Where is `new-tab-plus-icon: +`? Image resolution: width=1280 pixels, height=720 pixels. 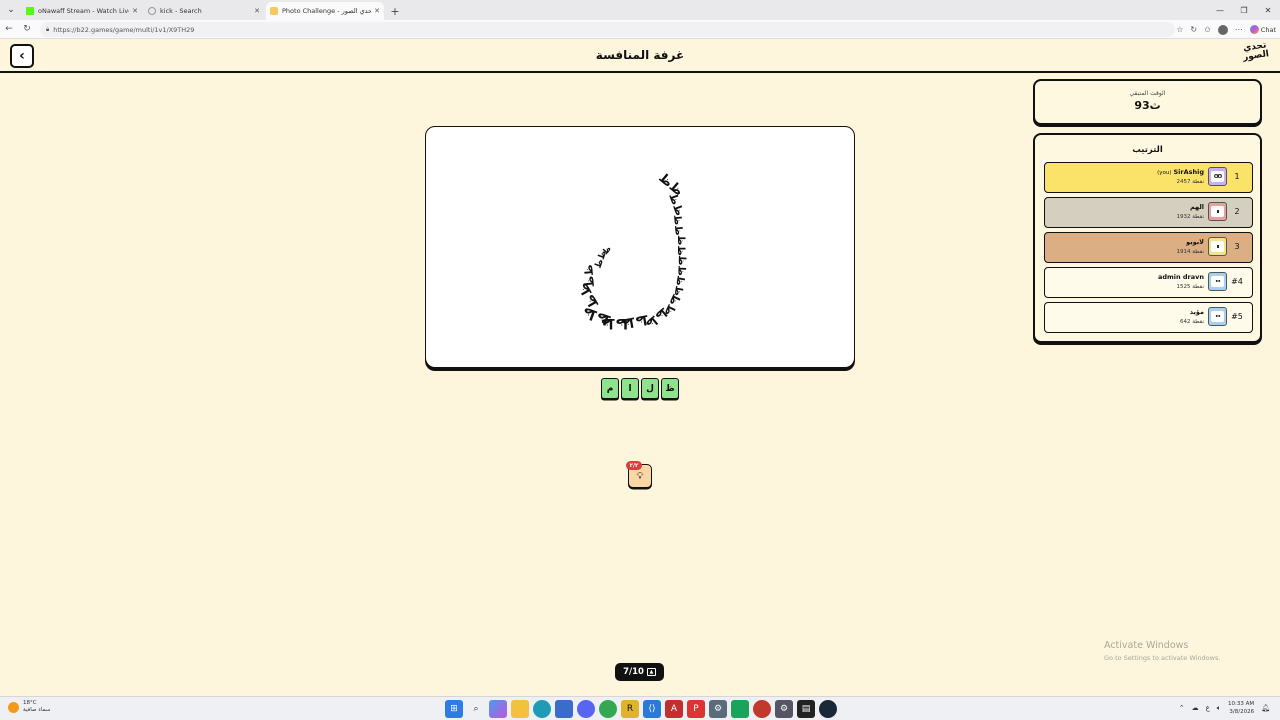 new-tab-plus-icon: + is located at coordinates (395, 11).